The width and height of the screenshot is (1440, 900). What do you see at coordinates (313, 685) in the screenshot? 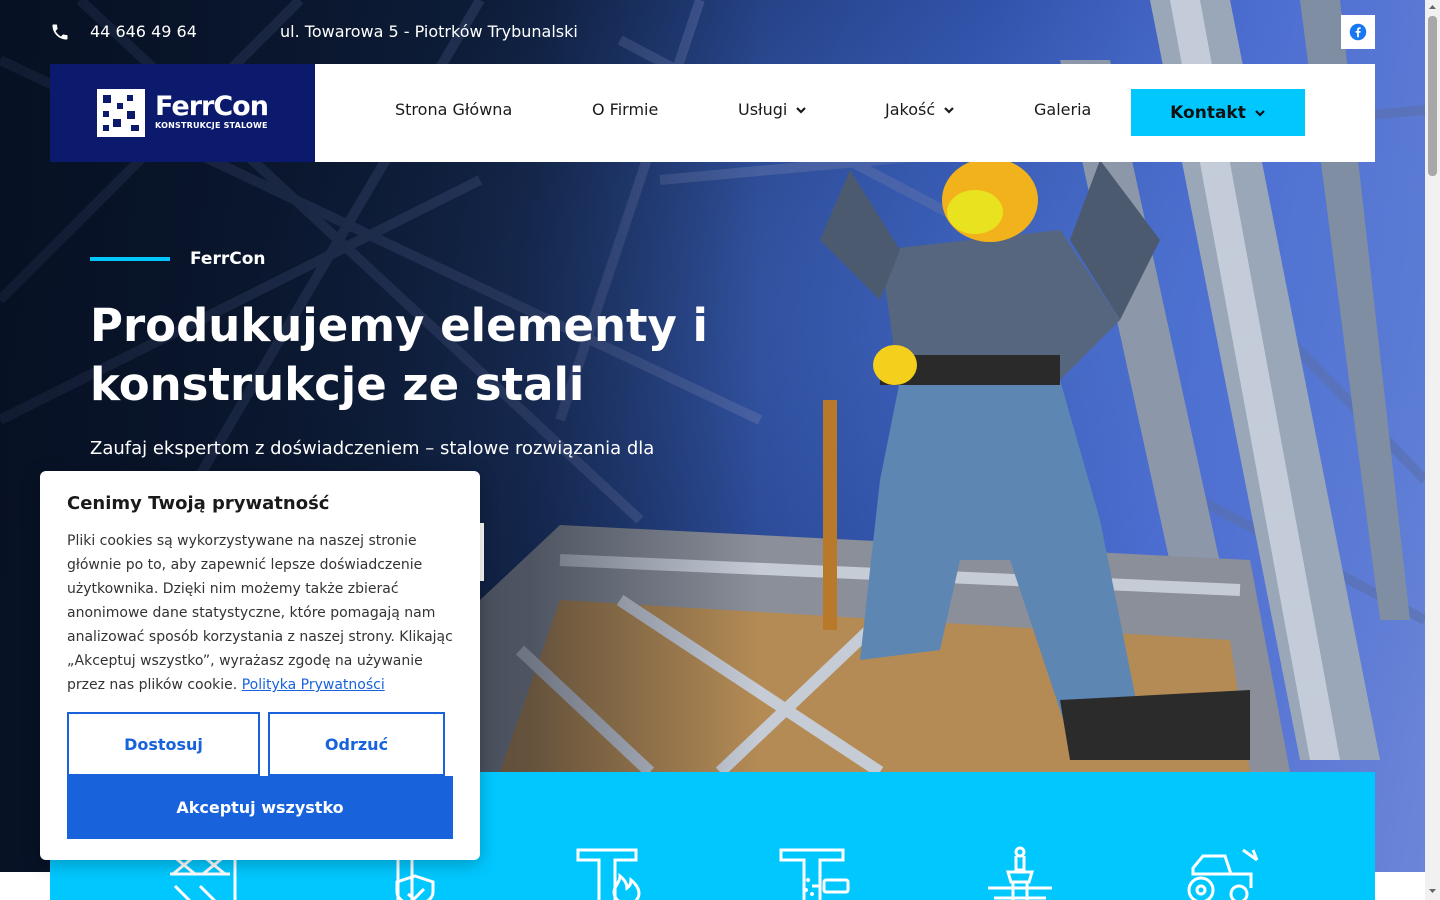
I see `privacy-policy-link: Polityka Prywatności` at bounding box center [313, 685].